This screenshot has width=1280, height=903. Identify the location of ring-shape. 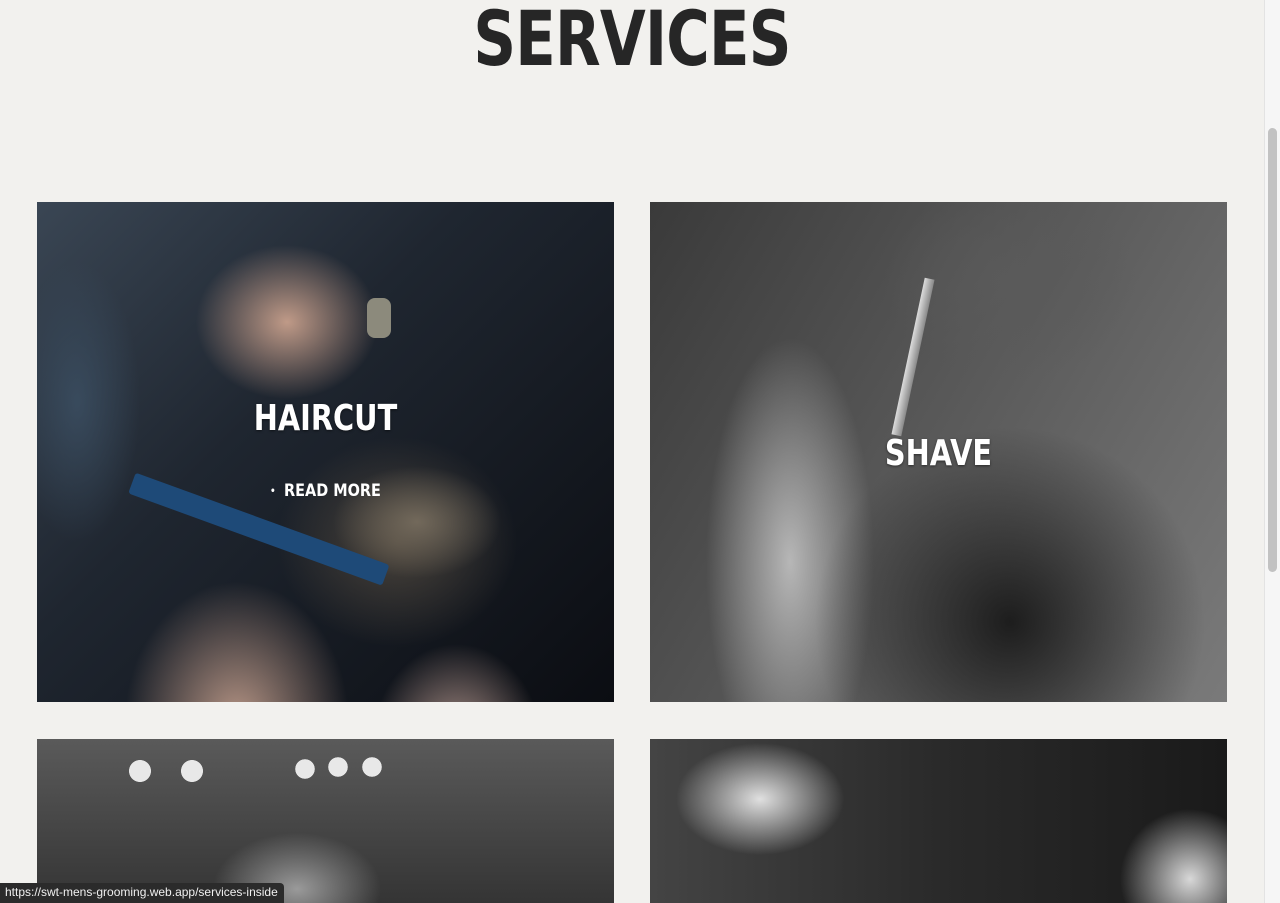
(379, 318).